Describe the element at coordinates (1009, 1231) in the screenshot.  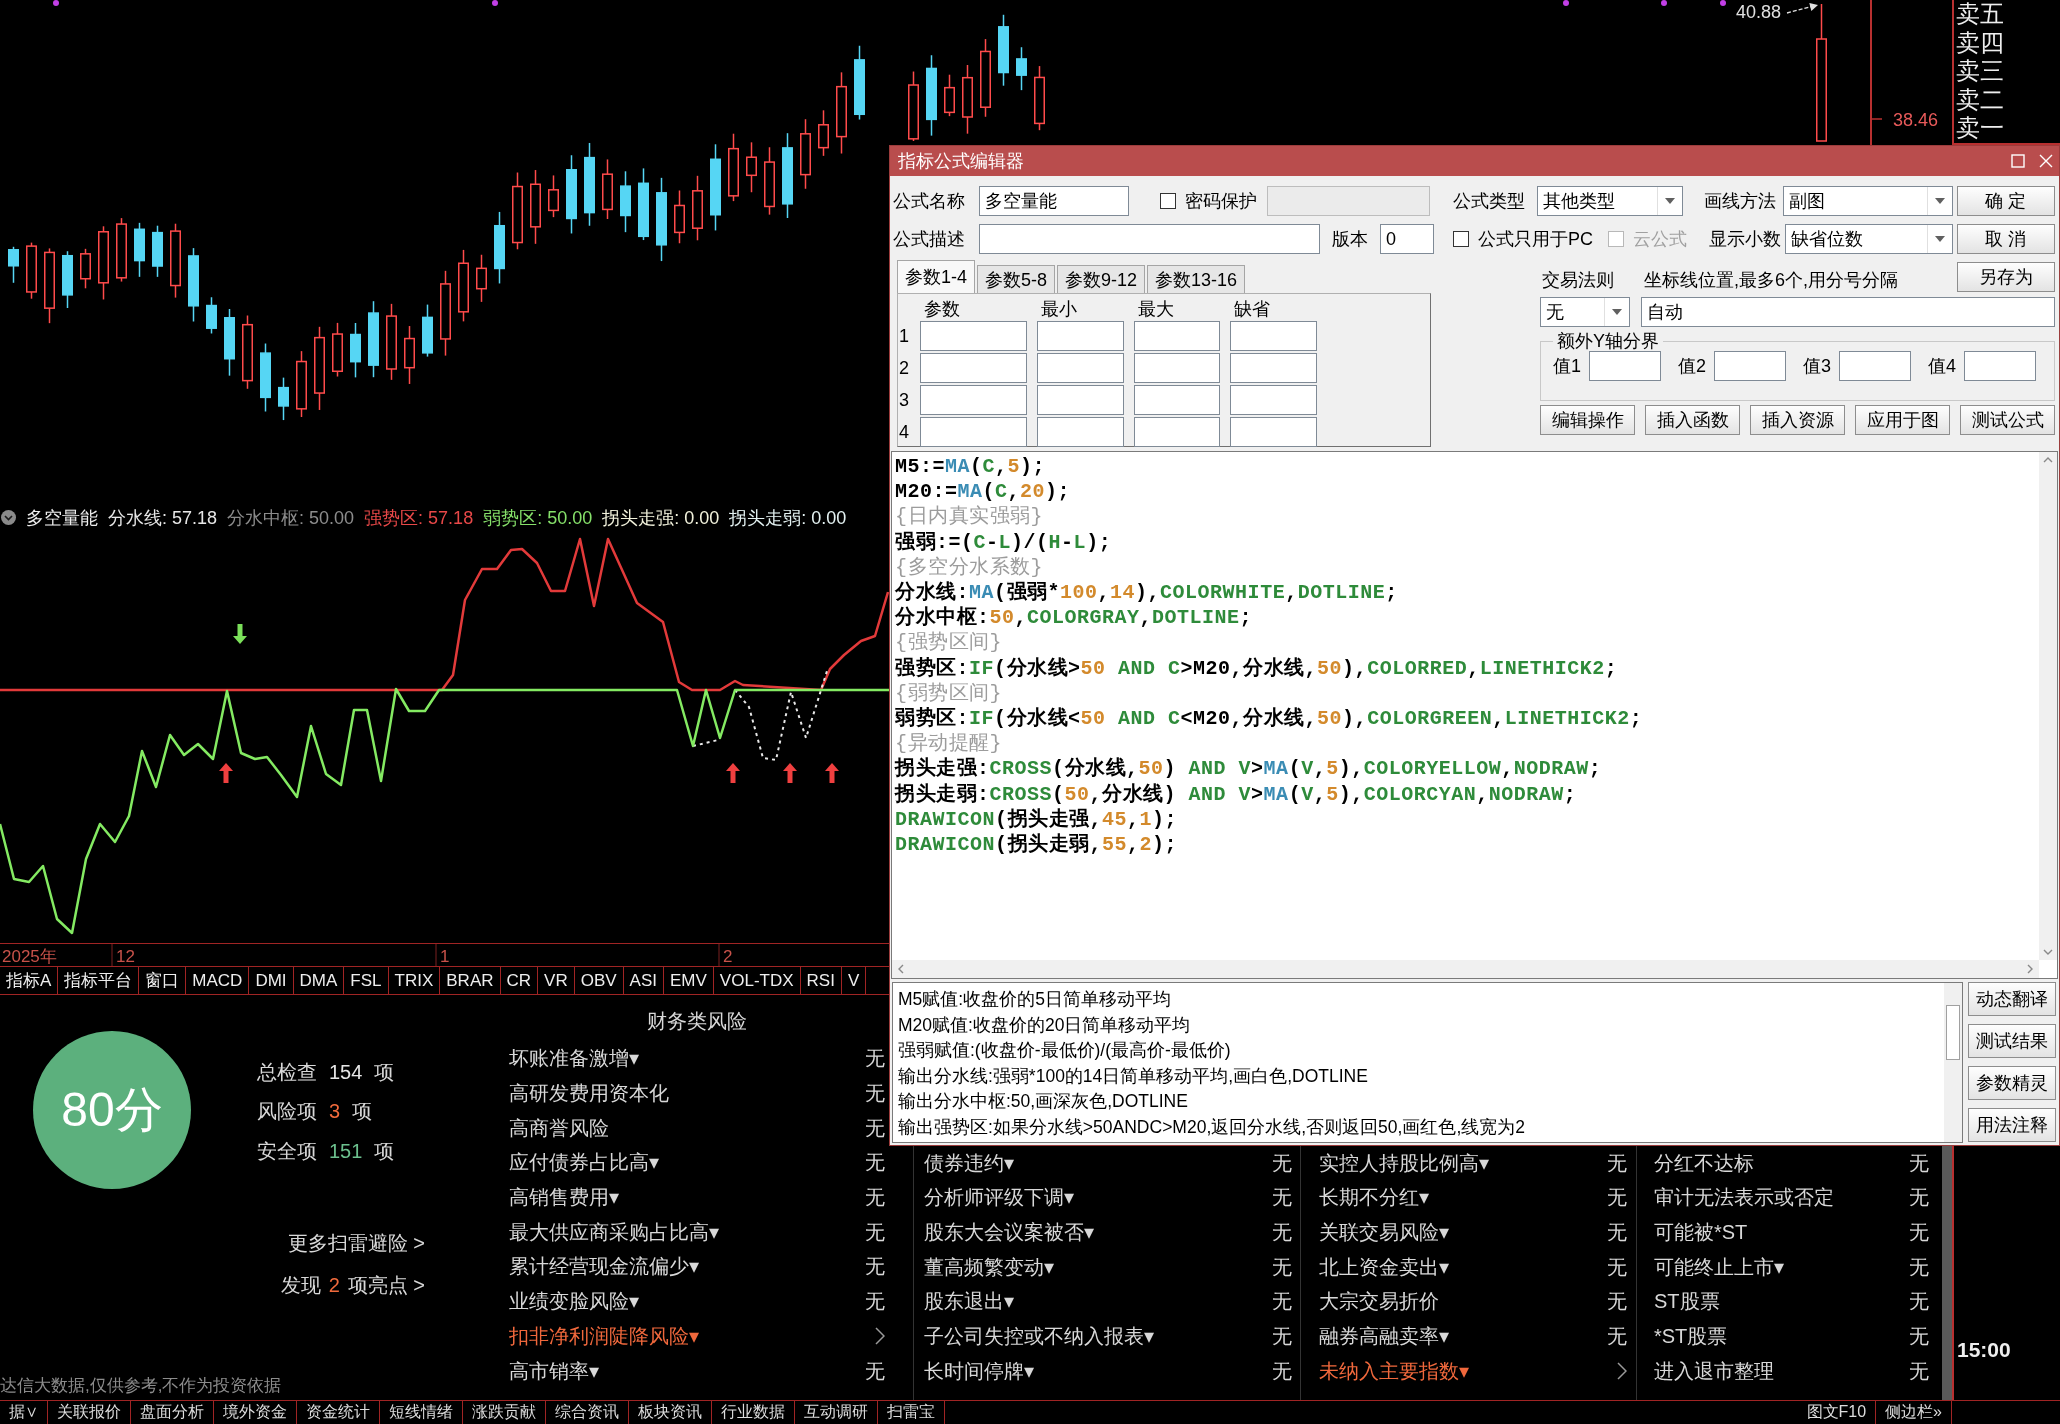
I see `risk-item: 股东大会议案被否▾` at that location.